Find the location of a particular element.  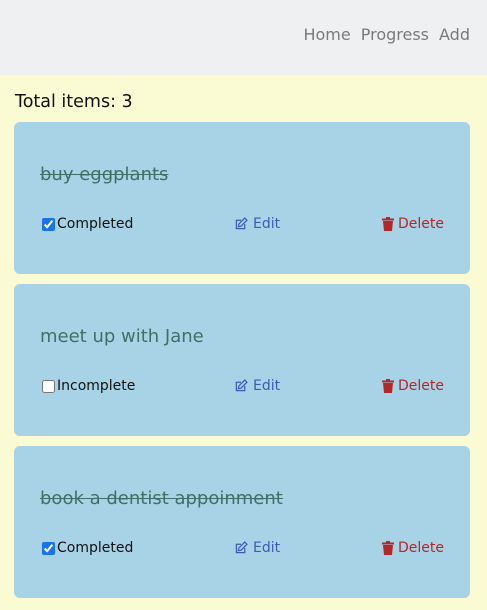

nav-links: Home Progress Add is located at coordinates (386, 35).